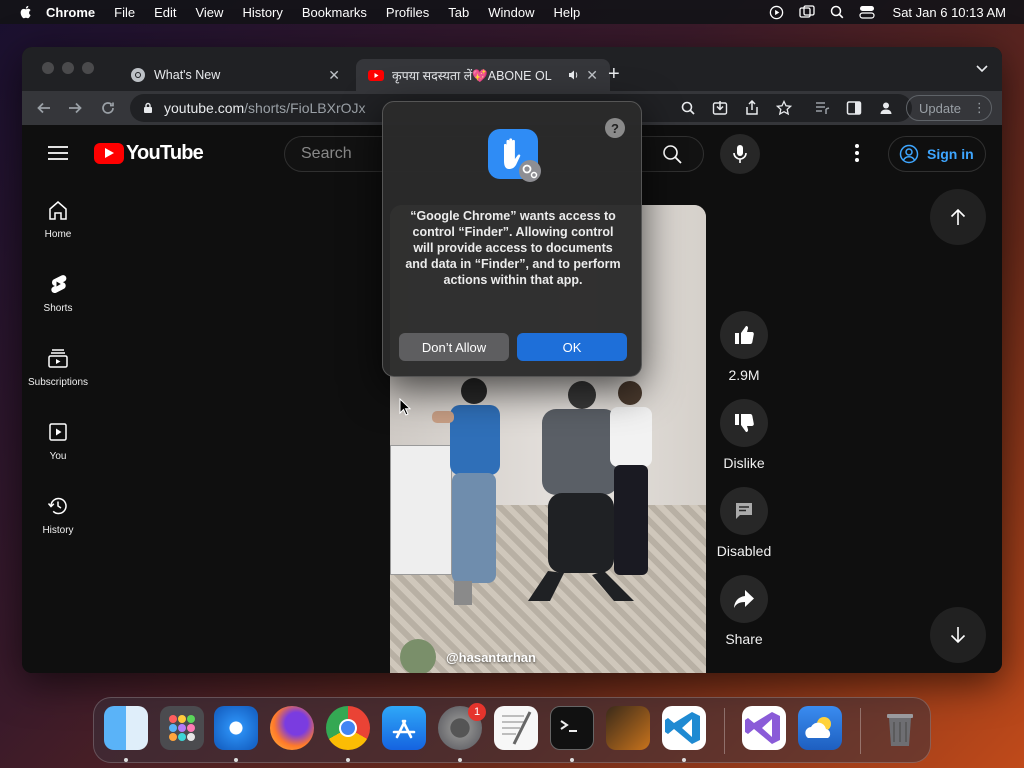 This screenshot has height=768, width=1024. I want to click on short-channel: @hasantarhan, so click(468, 656).